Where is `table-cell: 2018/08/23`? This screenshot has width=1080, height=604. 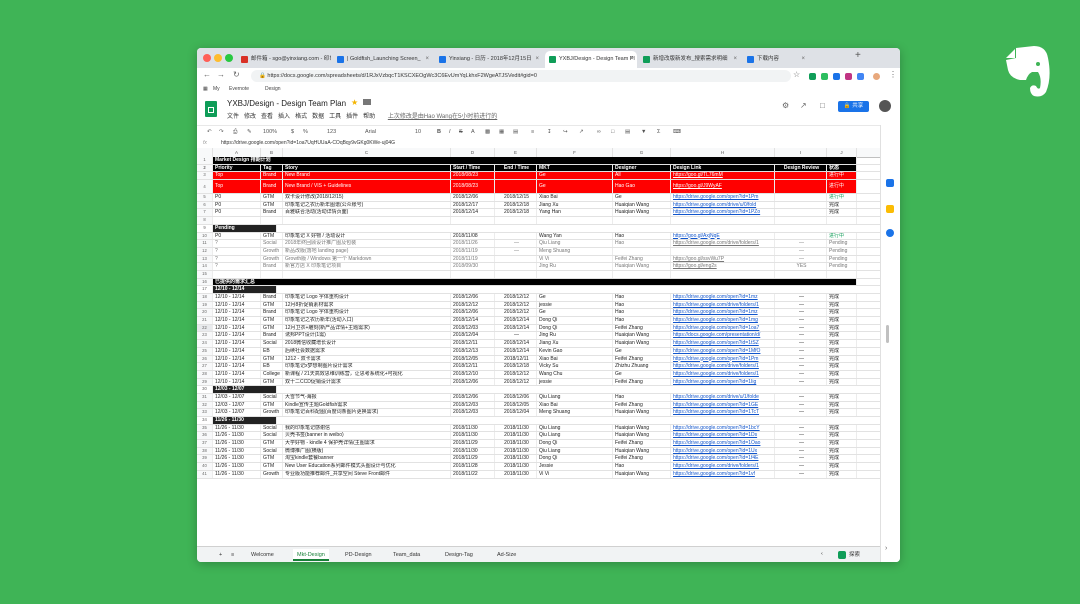
table-cell: 2018/08/23 is located at coordinates (473, 176).